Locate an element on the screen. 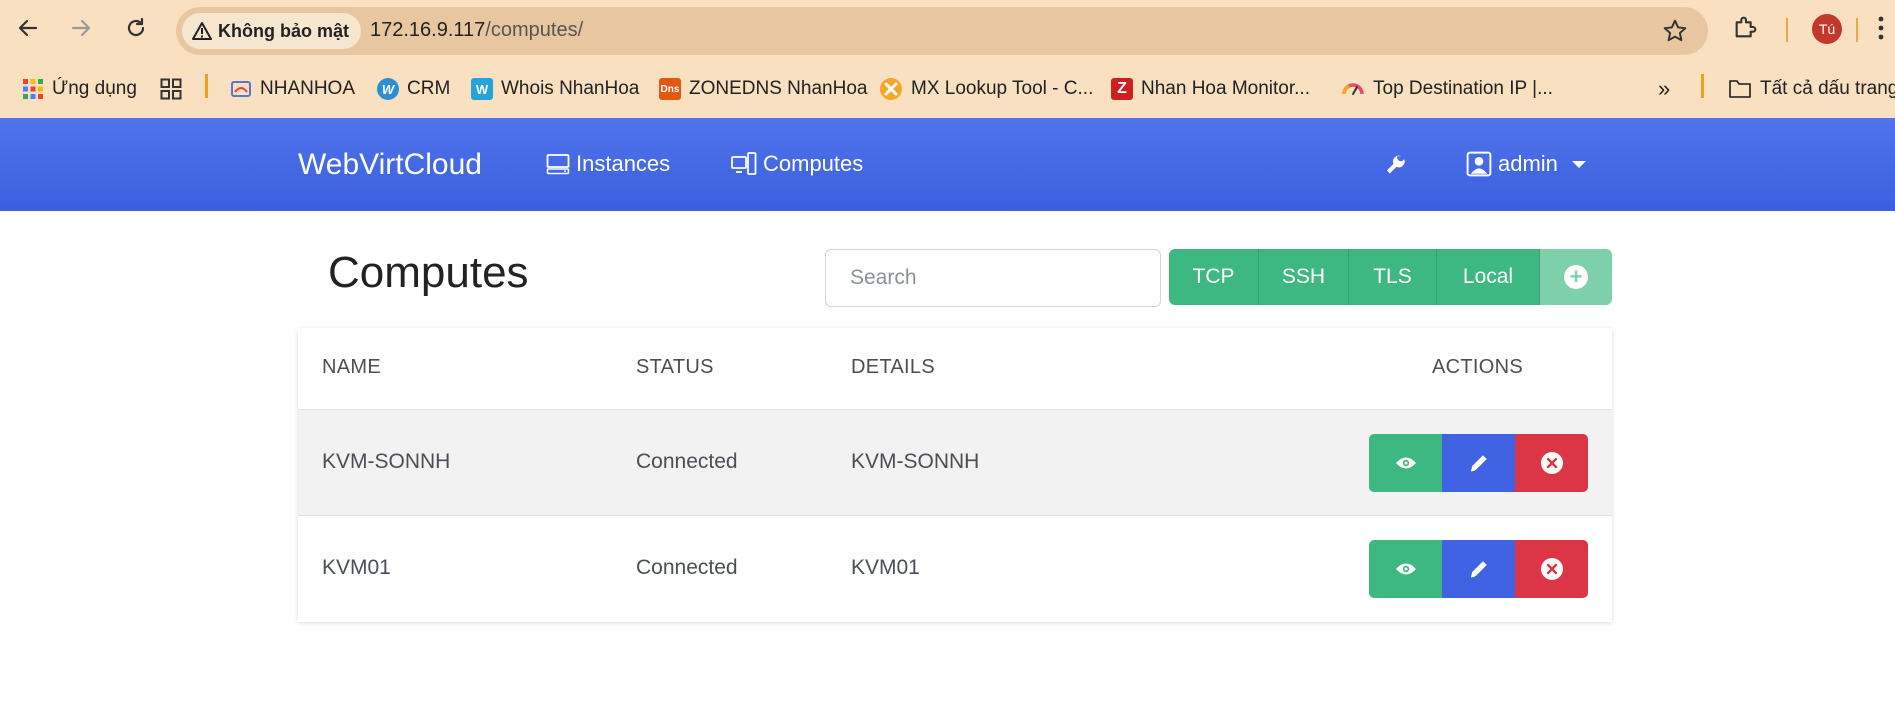 The width and height of the screenshot is (1895, 717). tcp-button: TCP is located at coordinates (1214, 277).